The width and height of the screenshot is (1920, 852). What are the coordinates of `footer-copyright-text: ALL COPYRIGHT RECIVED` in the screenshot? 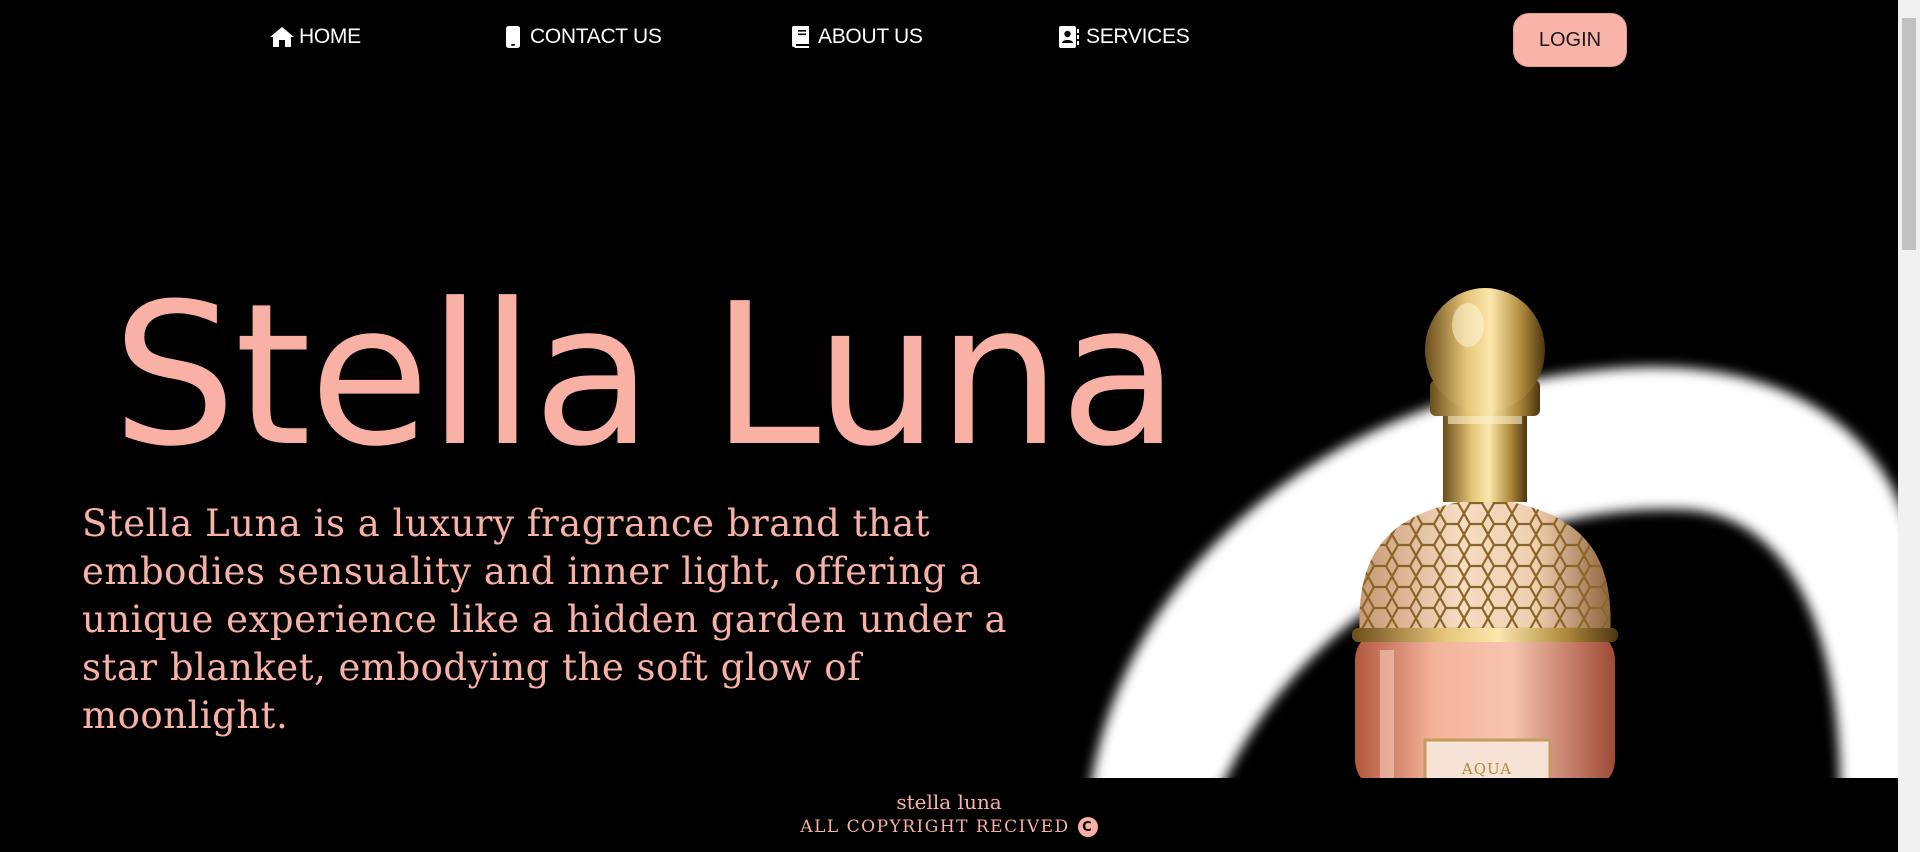 It's located at (935, 827).